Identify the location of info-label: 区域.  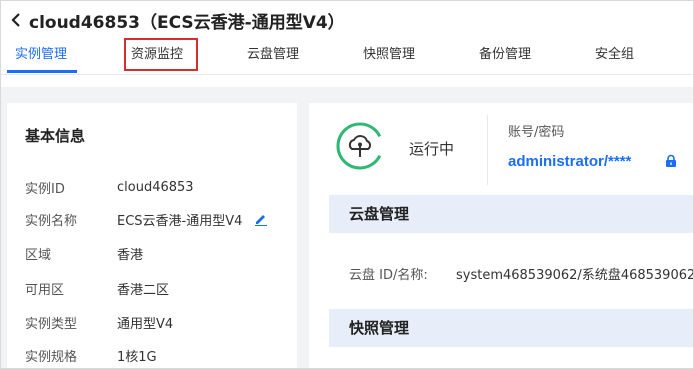
(38, 255).